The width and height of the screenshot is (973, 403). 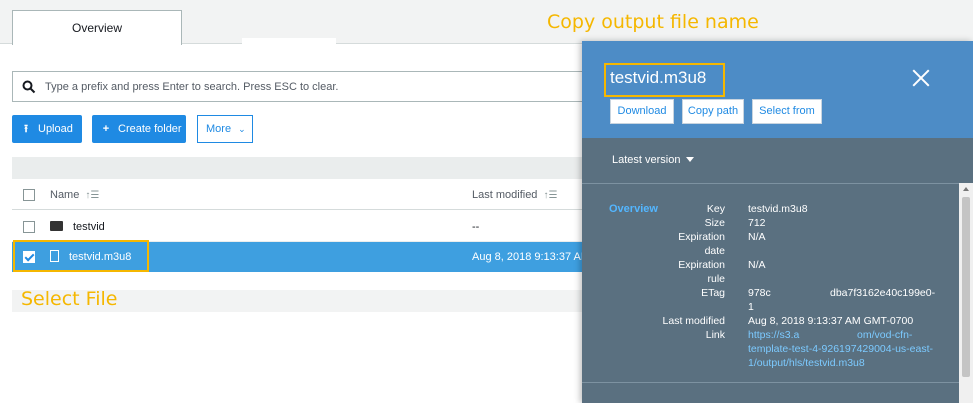 What do you see at coordinates (55, 129) in the screenshot?
I see `upload-label: Upload` at bounding box center [55, 129].